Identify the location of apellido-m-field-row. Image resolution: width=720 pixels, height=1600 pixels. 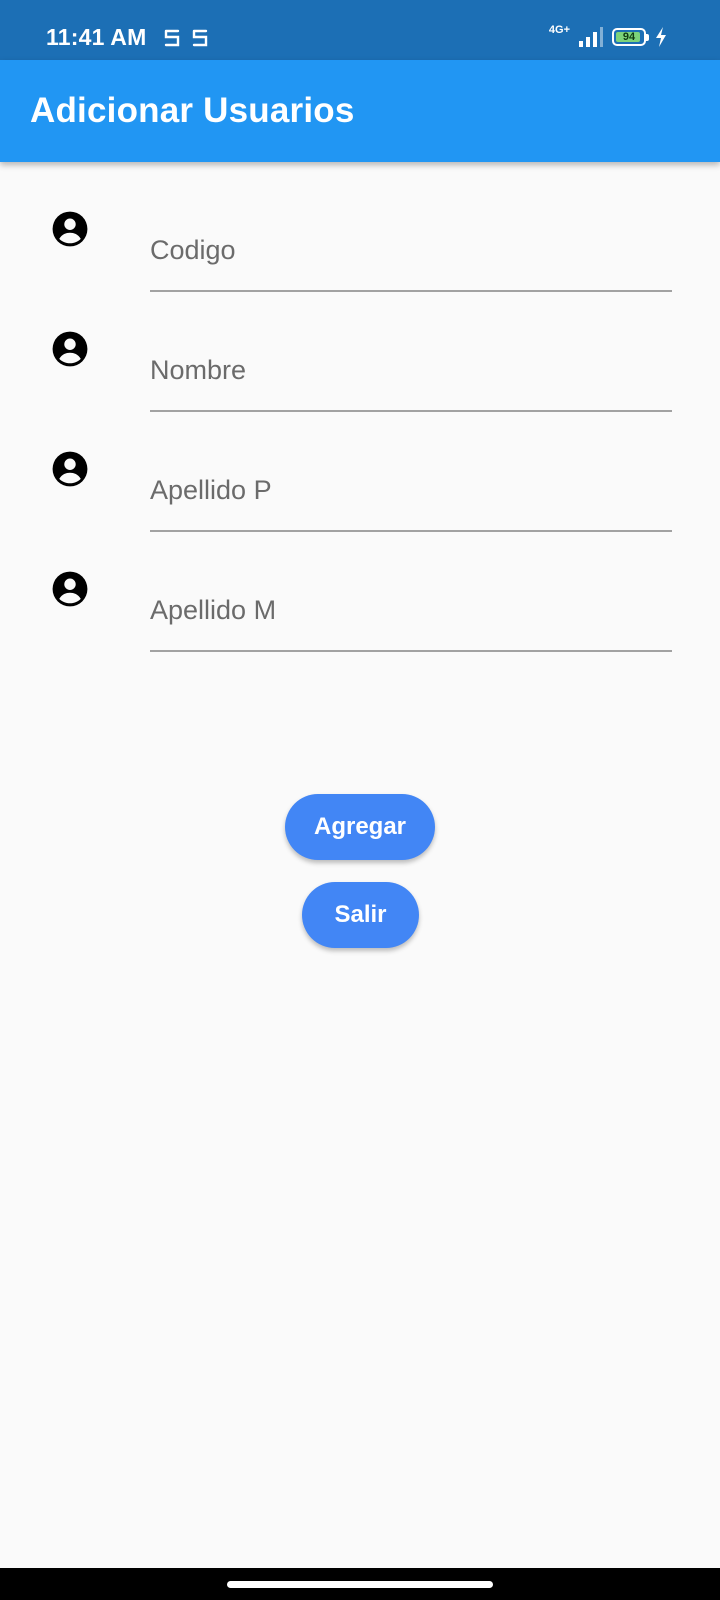
(360, 625).